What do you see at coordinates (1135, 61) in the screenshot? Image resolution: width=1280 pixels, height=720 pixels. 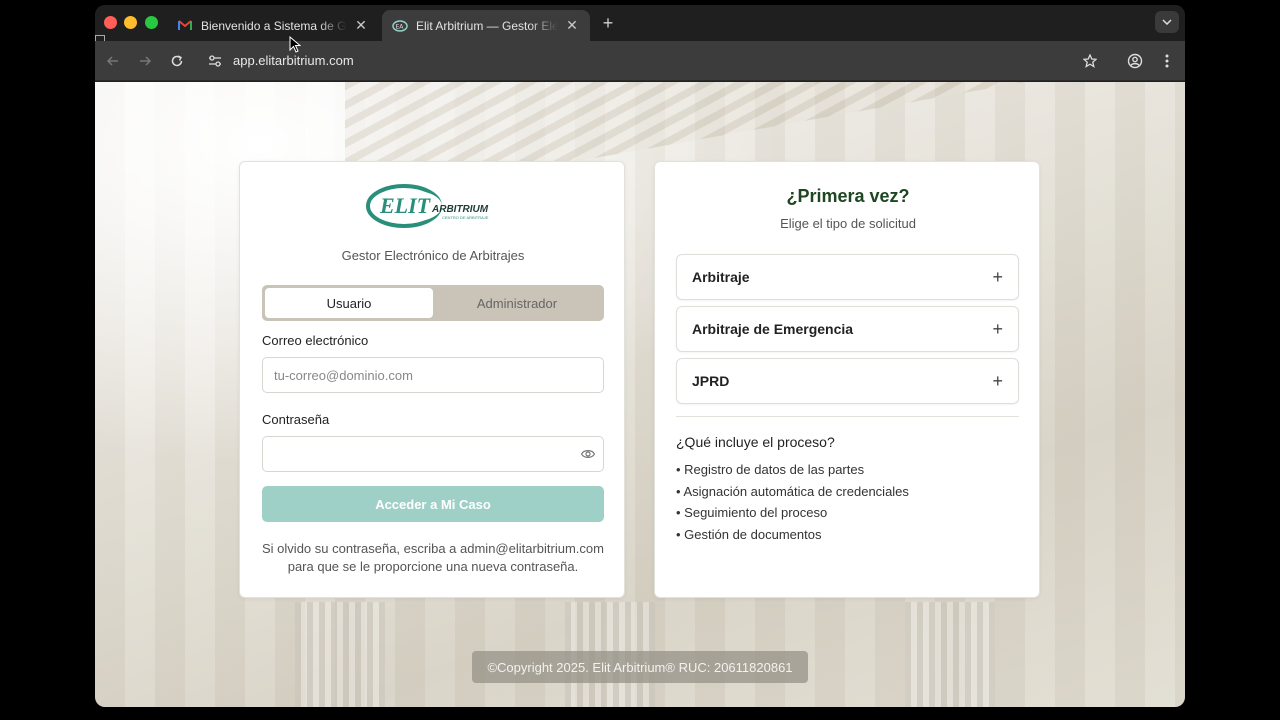 I see `profile-icon` at bounding box center [1135, 61].